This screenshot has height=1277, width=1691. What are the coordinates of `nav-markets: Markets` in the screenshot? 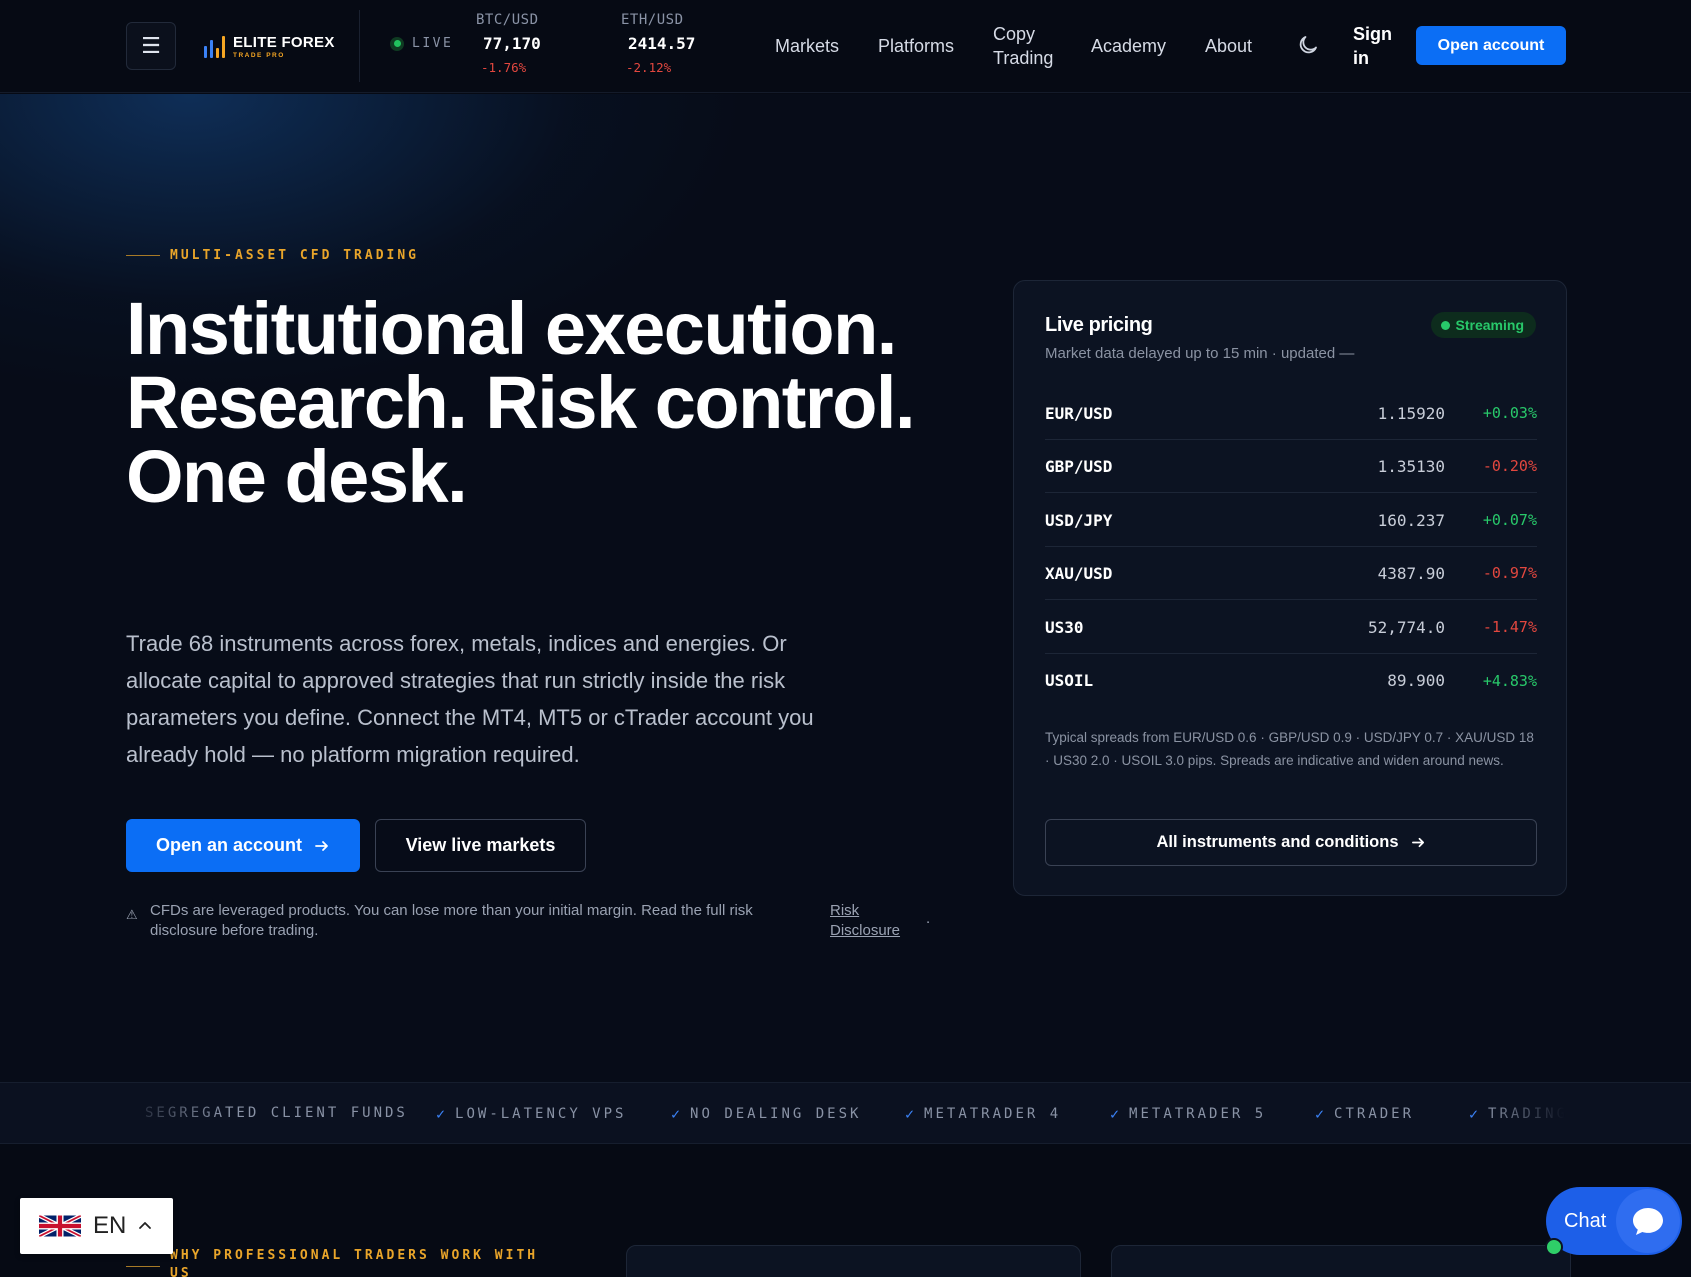 It's located at (807, 46).